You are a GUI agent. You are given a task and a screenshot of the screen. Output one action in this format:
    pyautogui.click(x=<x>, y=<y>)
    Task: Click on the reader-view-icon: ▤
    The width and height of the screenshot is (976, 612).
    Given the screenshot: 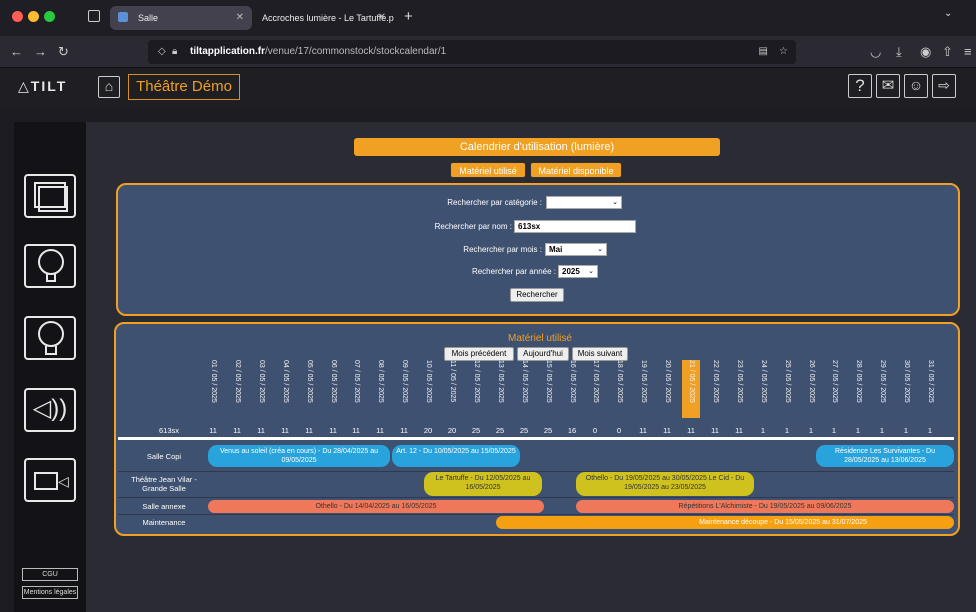 What is the action you would take?
    pyautogui.click(x=763, y=52)
    